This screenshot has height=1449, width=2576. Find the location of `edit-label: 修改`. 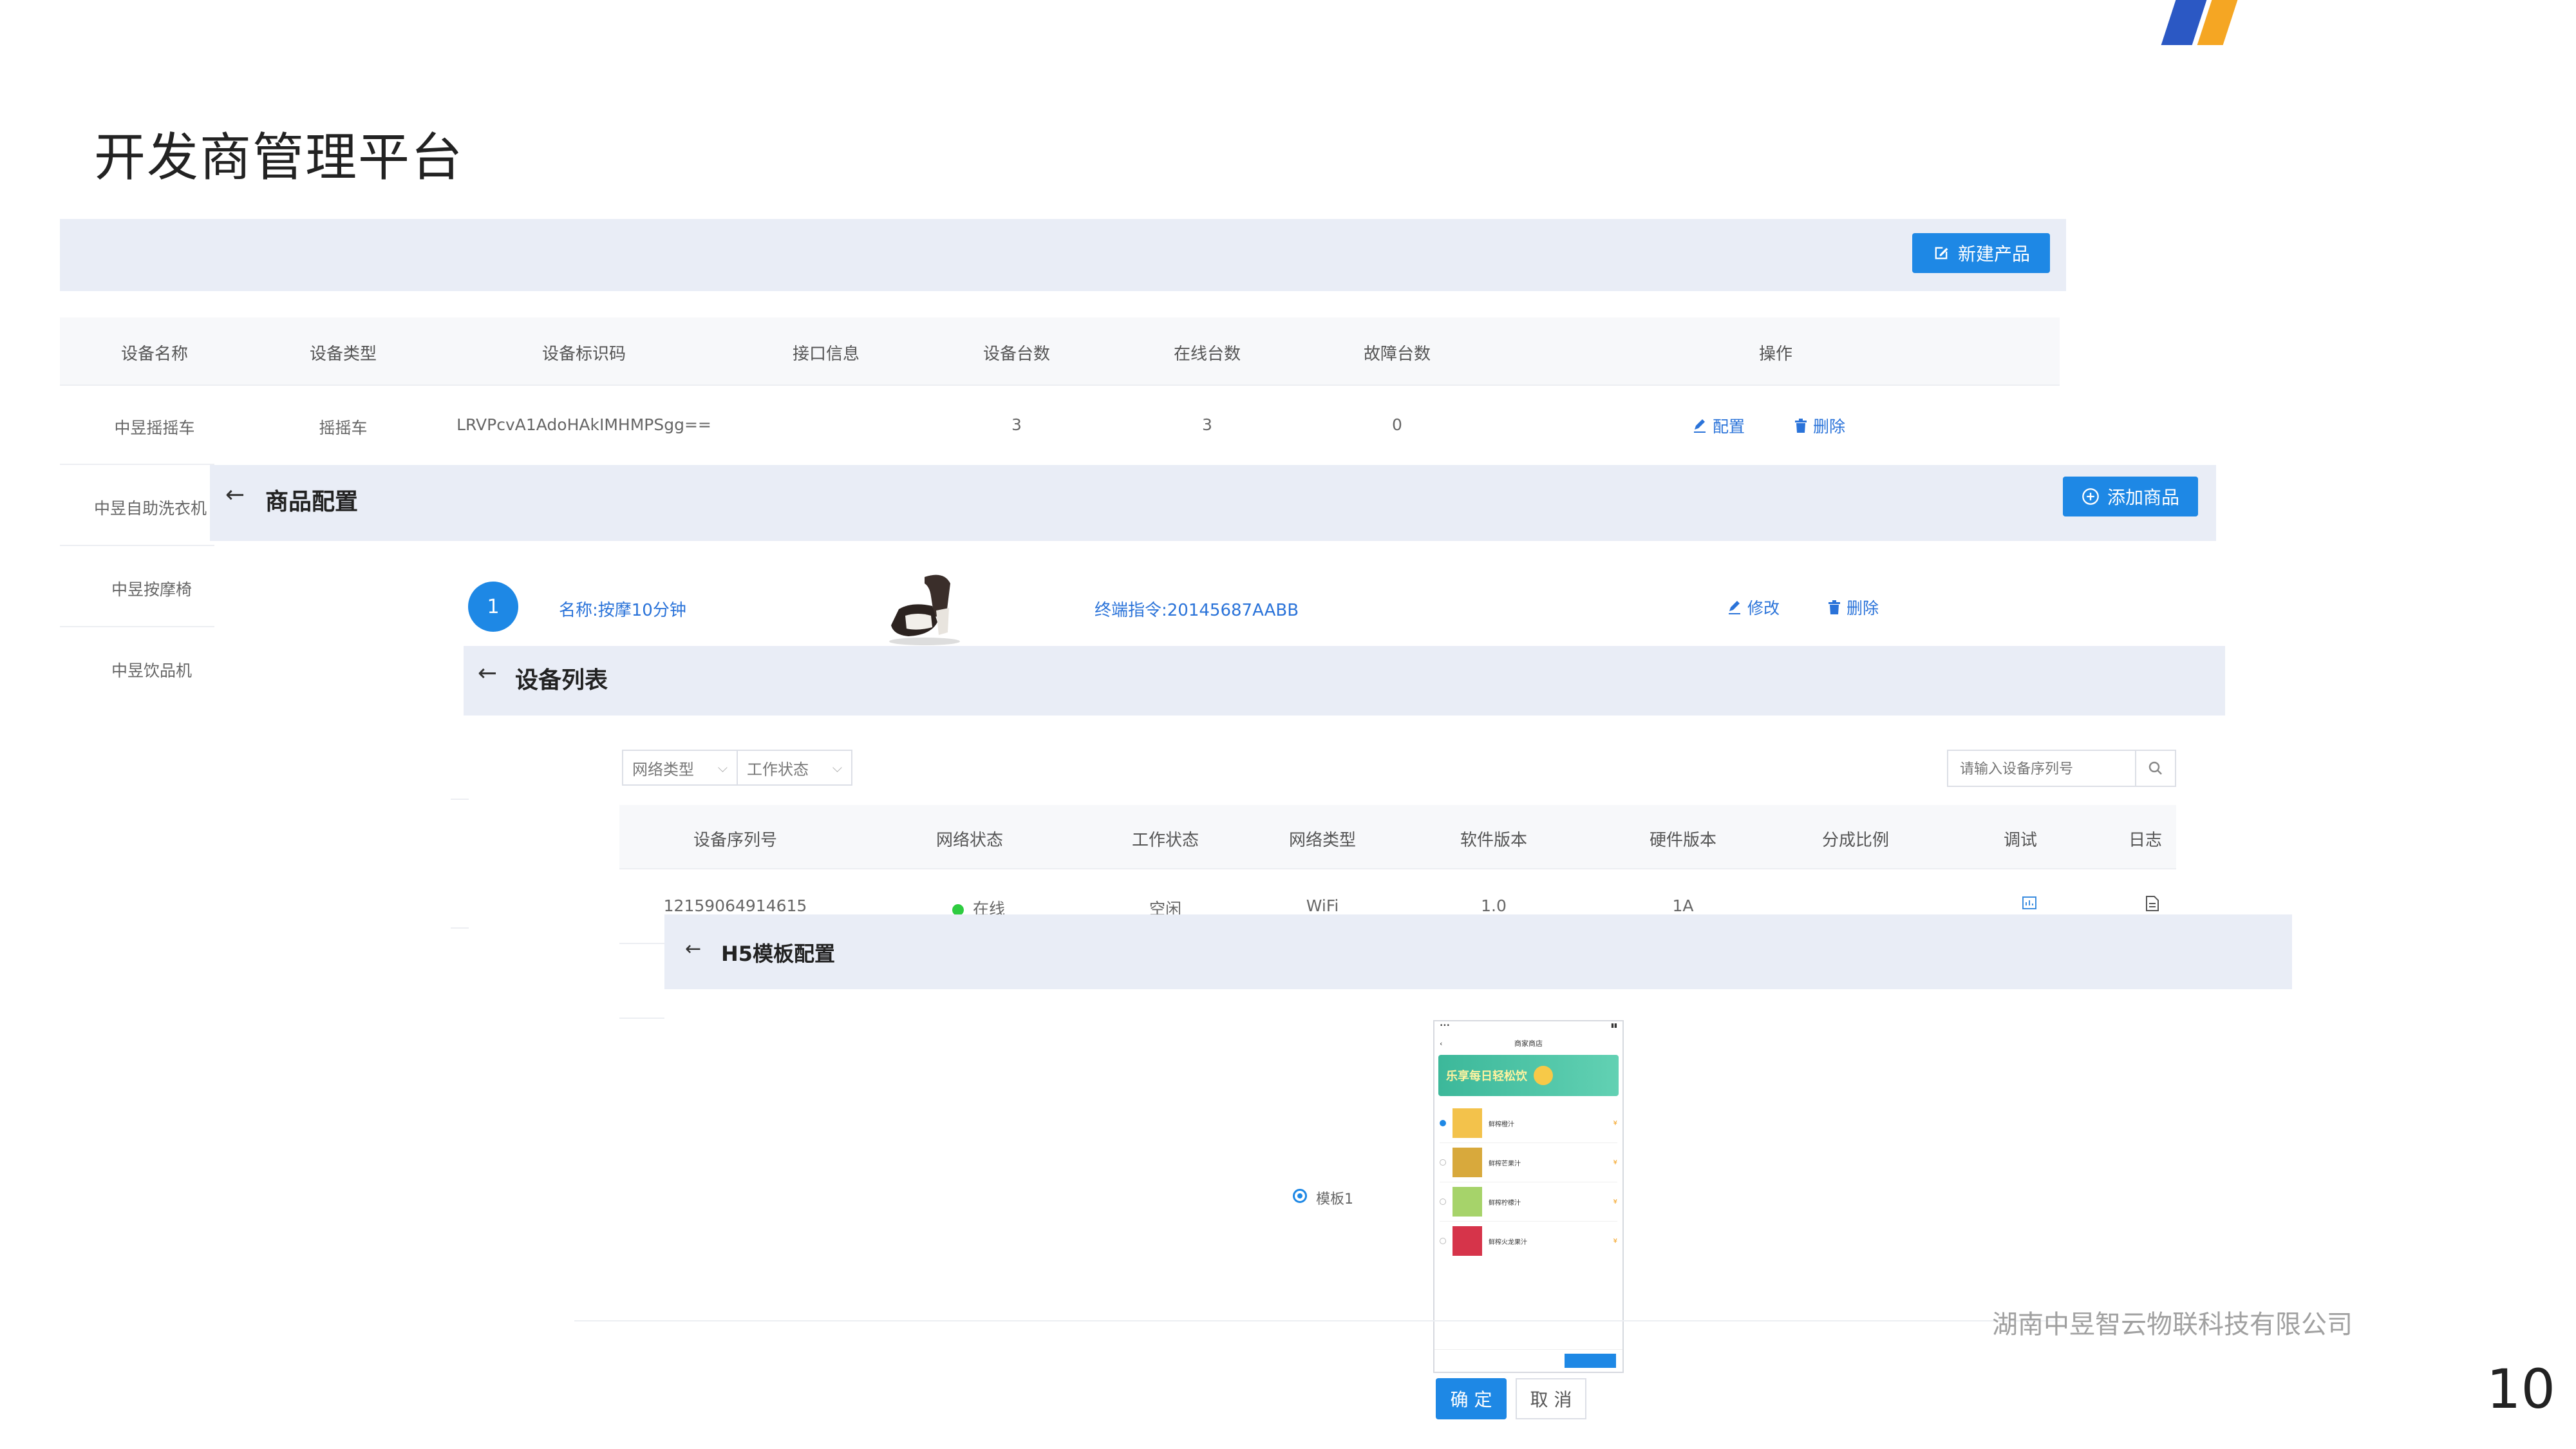

edit-label: 修改 is located at coordinates (1763, 608).